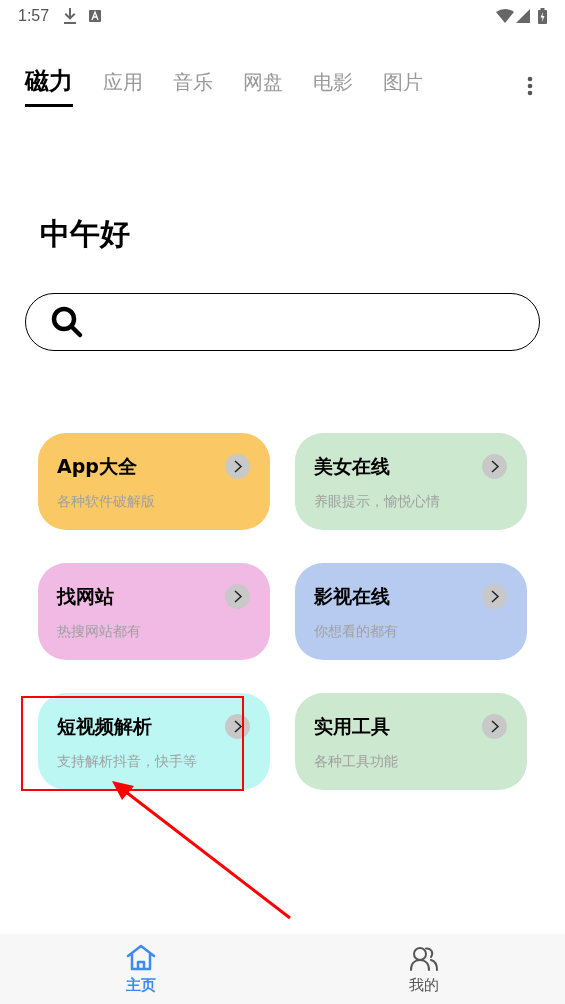 The width and height of the screenshot is (565, 1004). I want to click on greeting: 中午好, so click(85, 234).